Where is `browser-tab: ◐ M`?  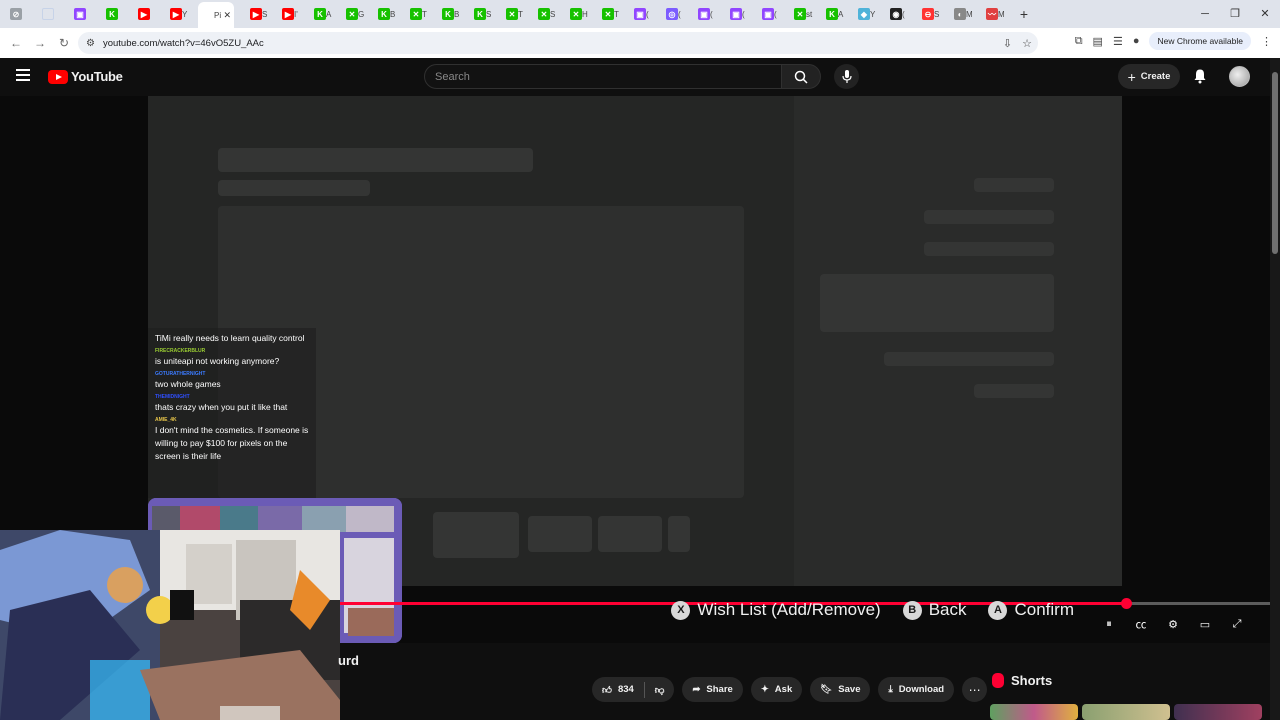 browser-tab: ◐ M is located at coordinates (961, 14).